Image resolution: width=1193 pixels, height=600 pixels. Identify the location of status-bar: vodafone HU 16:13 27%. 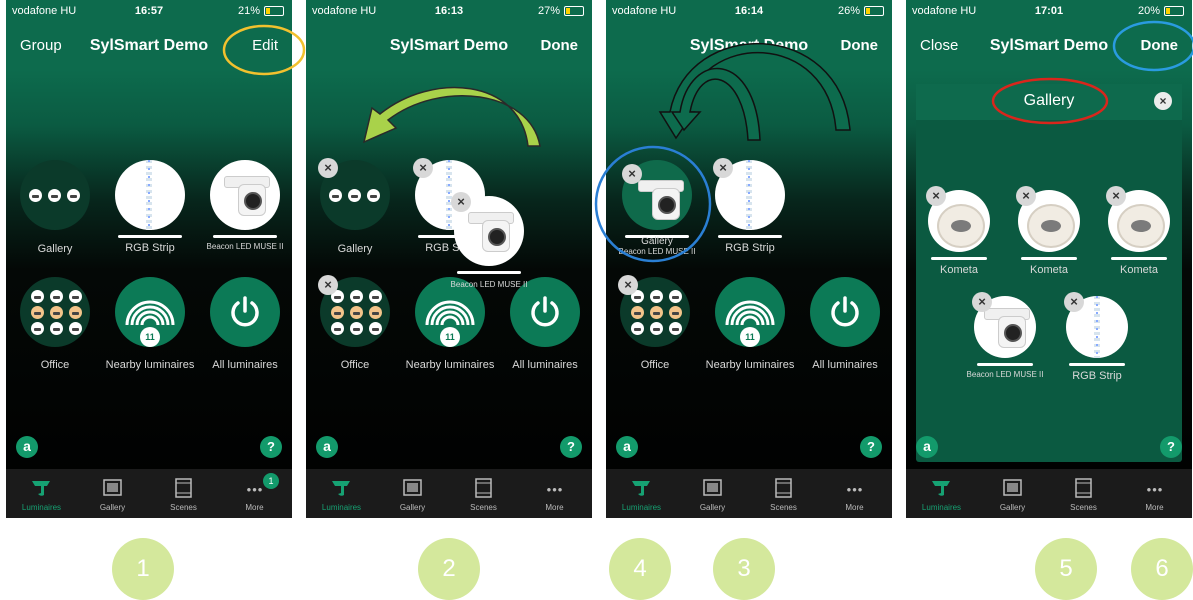
(449, 10).